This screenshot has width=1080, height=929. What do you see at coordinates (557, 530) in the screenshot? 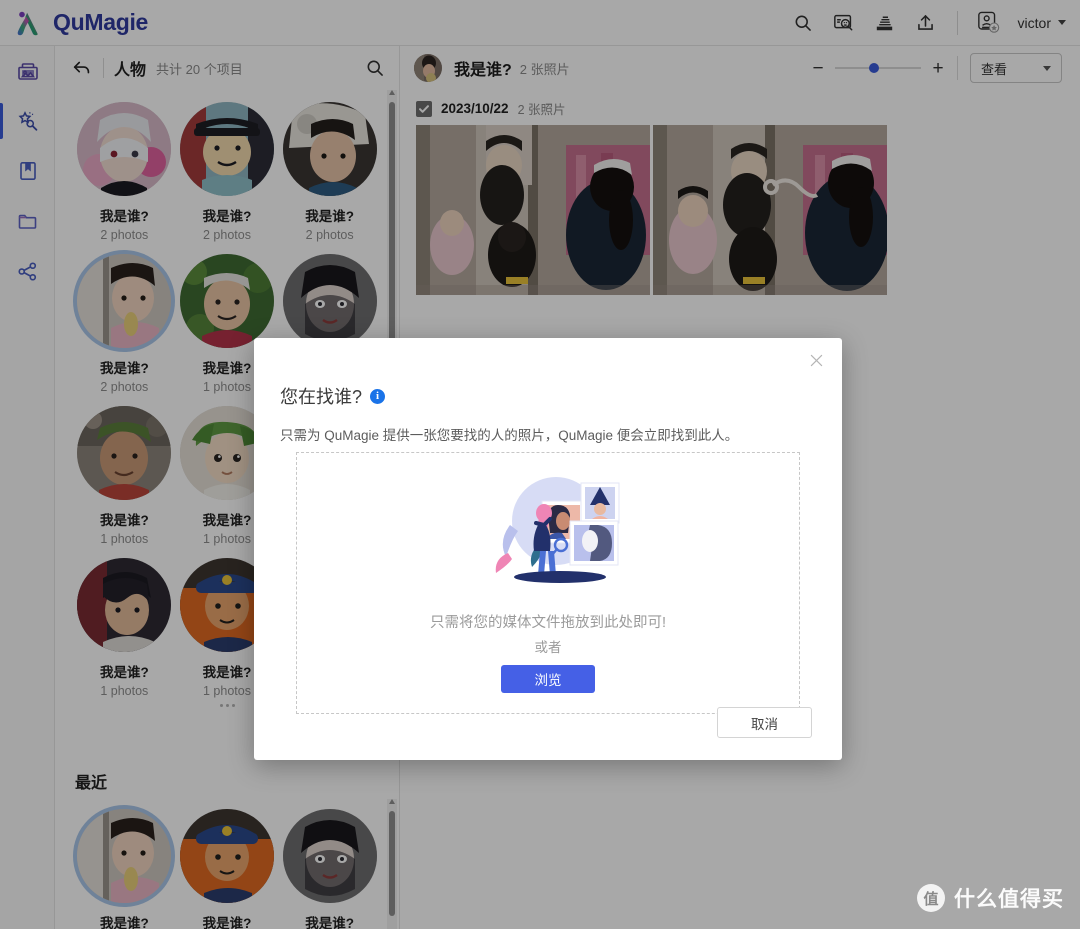
I see `find-person-illustration-icon` at bounding box center [557, 530].